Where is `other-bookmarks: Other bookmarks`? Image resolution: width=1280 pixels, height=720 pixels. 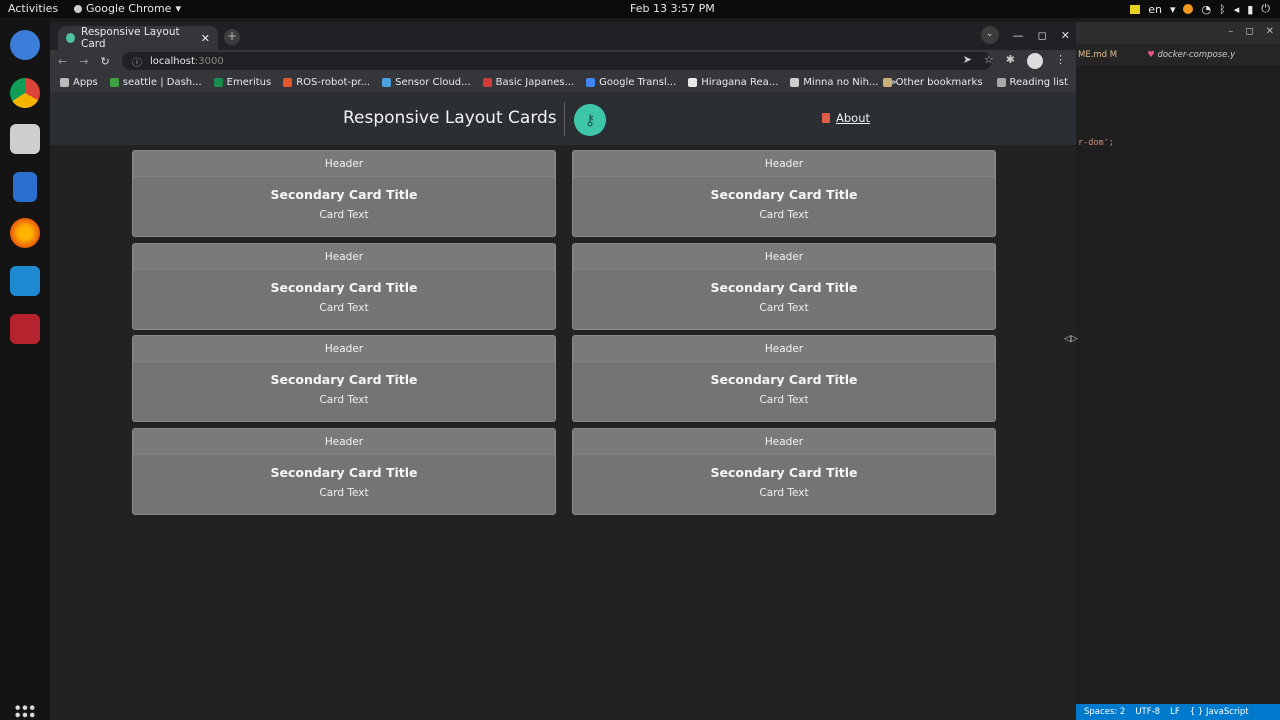
other-bookmarks: Other bookmarks is located at coordinates (932, 82).